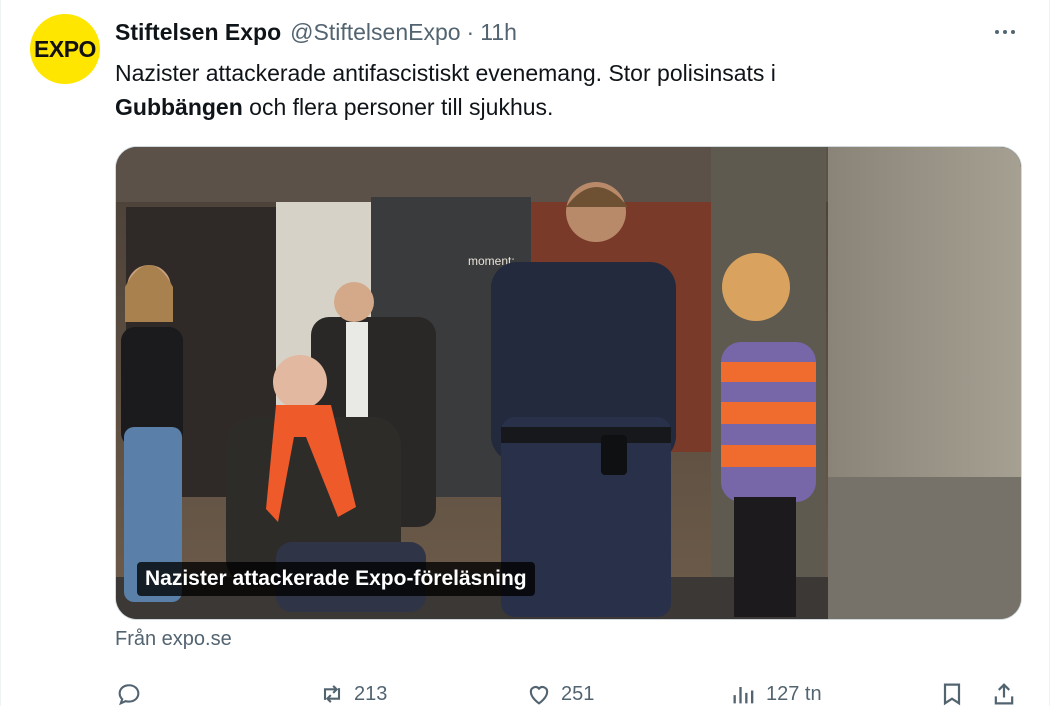  I want to click on views-button: 127 tn, so click(776, 694).